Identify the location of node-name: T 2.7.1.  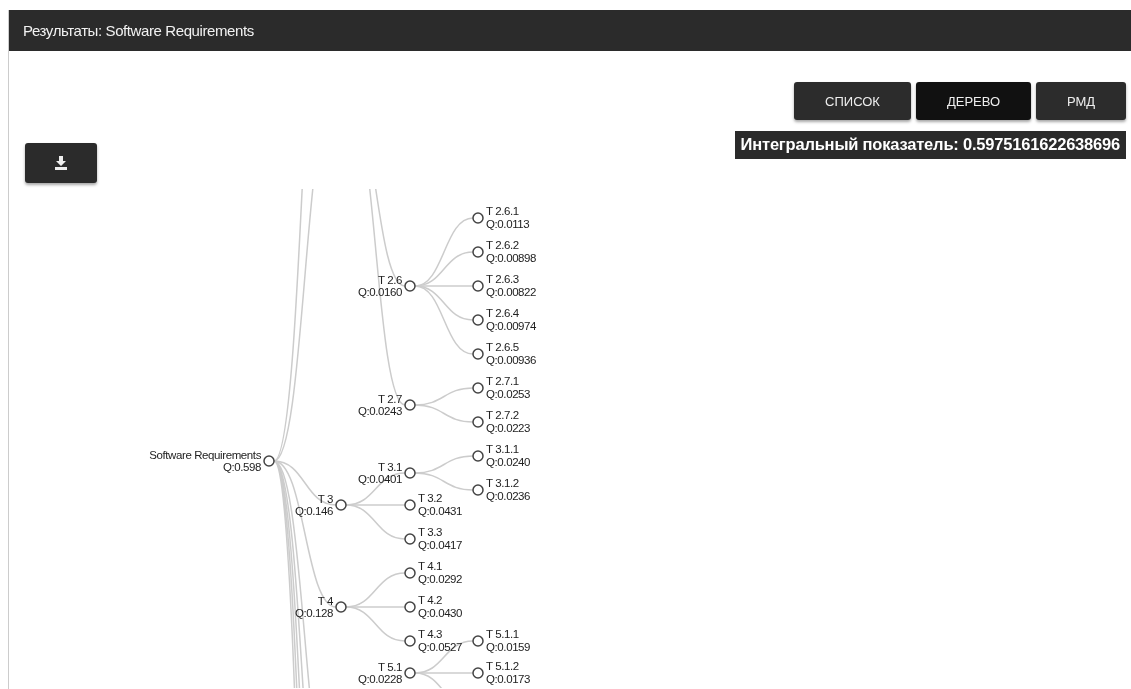
(502, 381).